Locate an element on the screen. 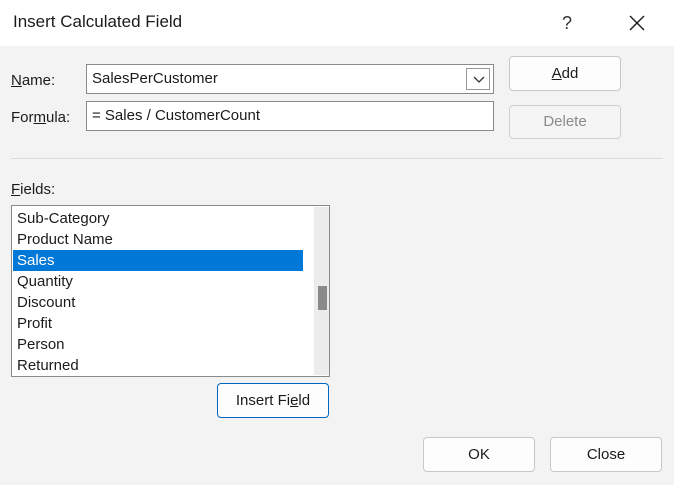 The image size is (674, 485). formula-input: = Sales / CustomerCount is located at coordinates (290, 116).